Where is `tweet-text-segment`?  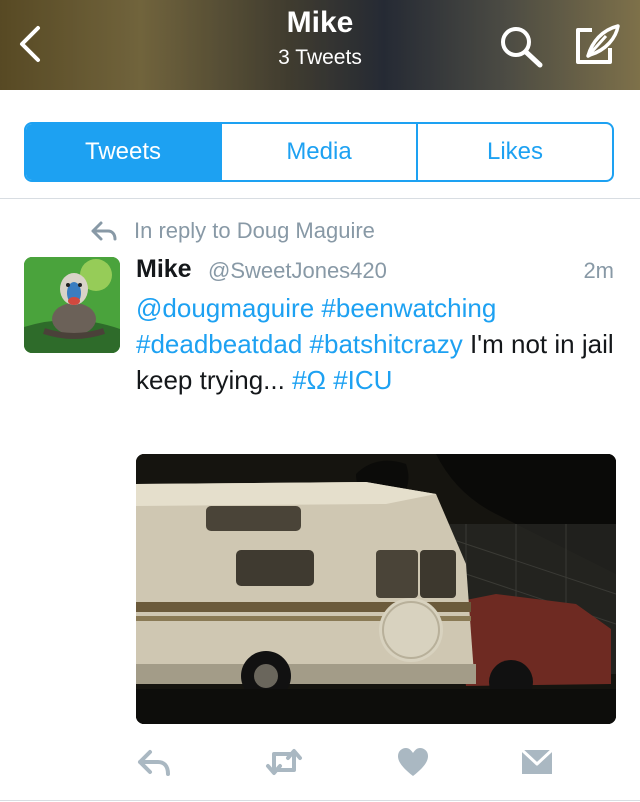
tweet-text-segment is located at coordinates (305, 344).